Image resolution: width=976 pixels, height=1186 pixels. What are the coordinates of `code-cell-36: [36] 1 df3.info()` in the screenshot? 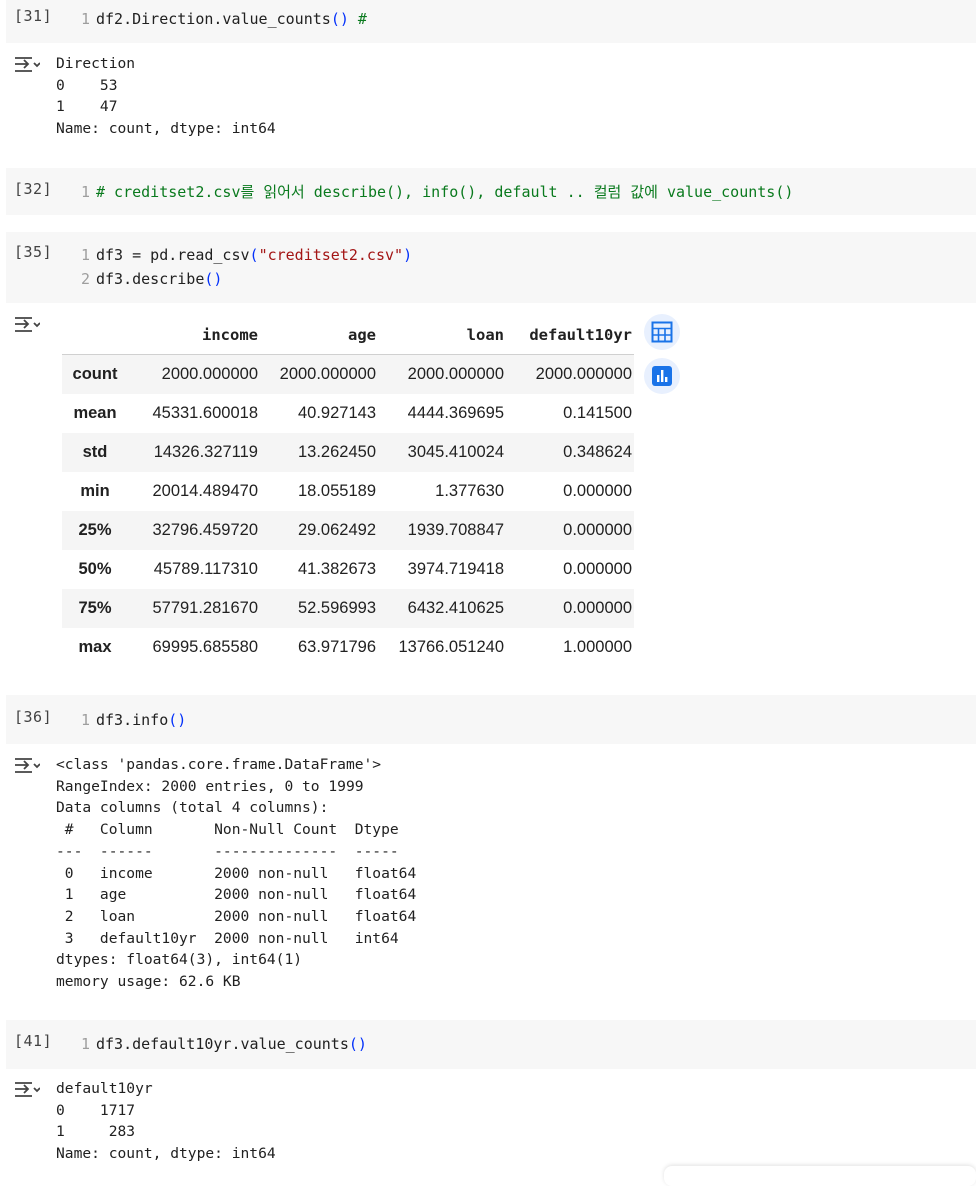 It's located at (491, 719).